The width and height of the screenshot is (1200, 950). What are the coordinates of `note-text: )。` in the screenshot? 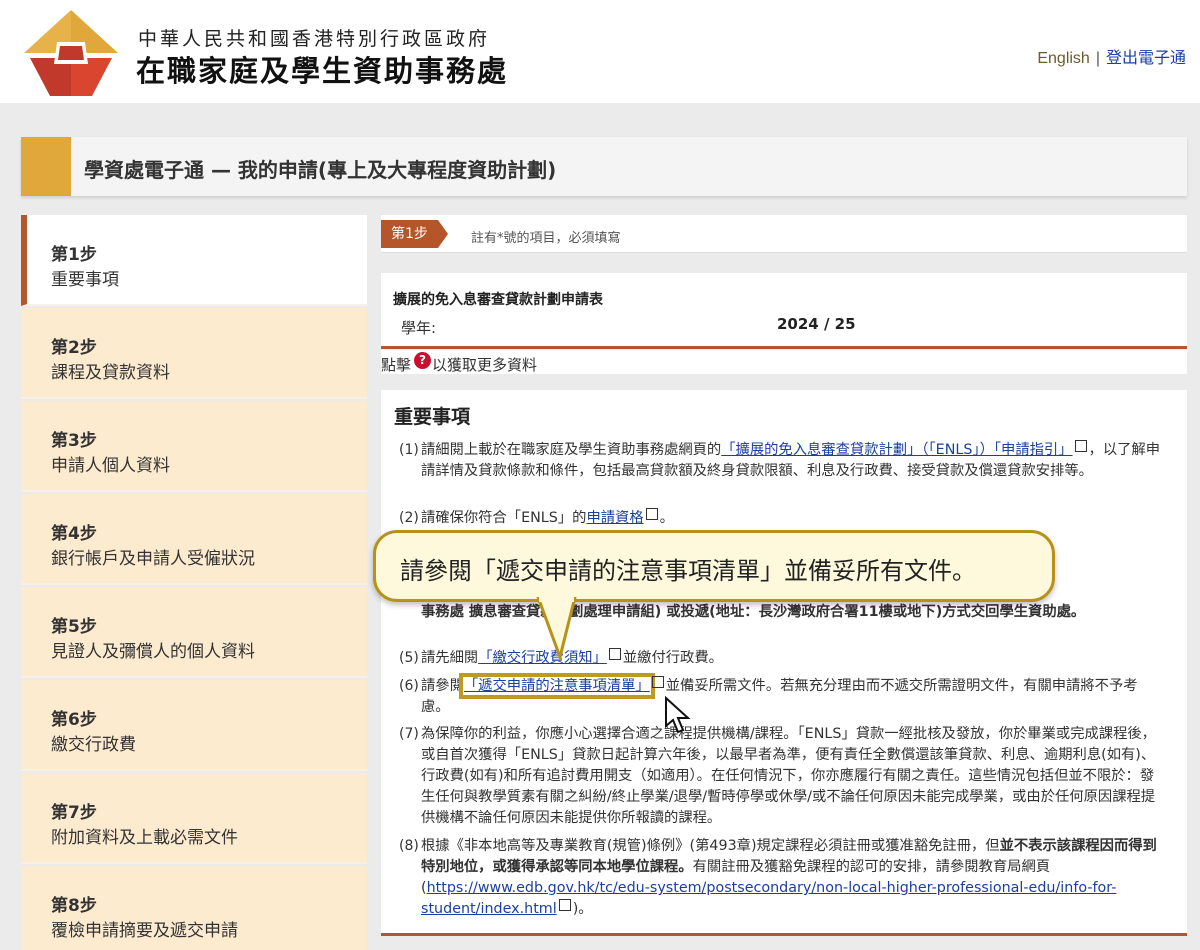 It's located at (582, 909).